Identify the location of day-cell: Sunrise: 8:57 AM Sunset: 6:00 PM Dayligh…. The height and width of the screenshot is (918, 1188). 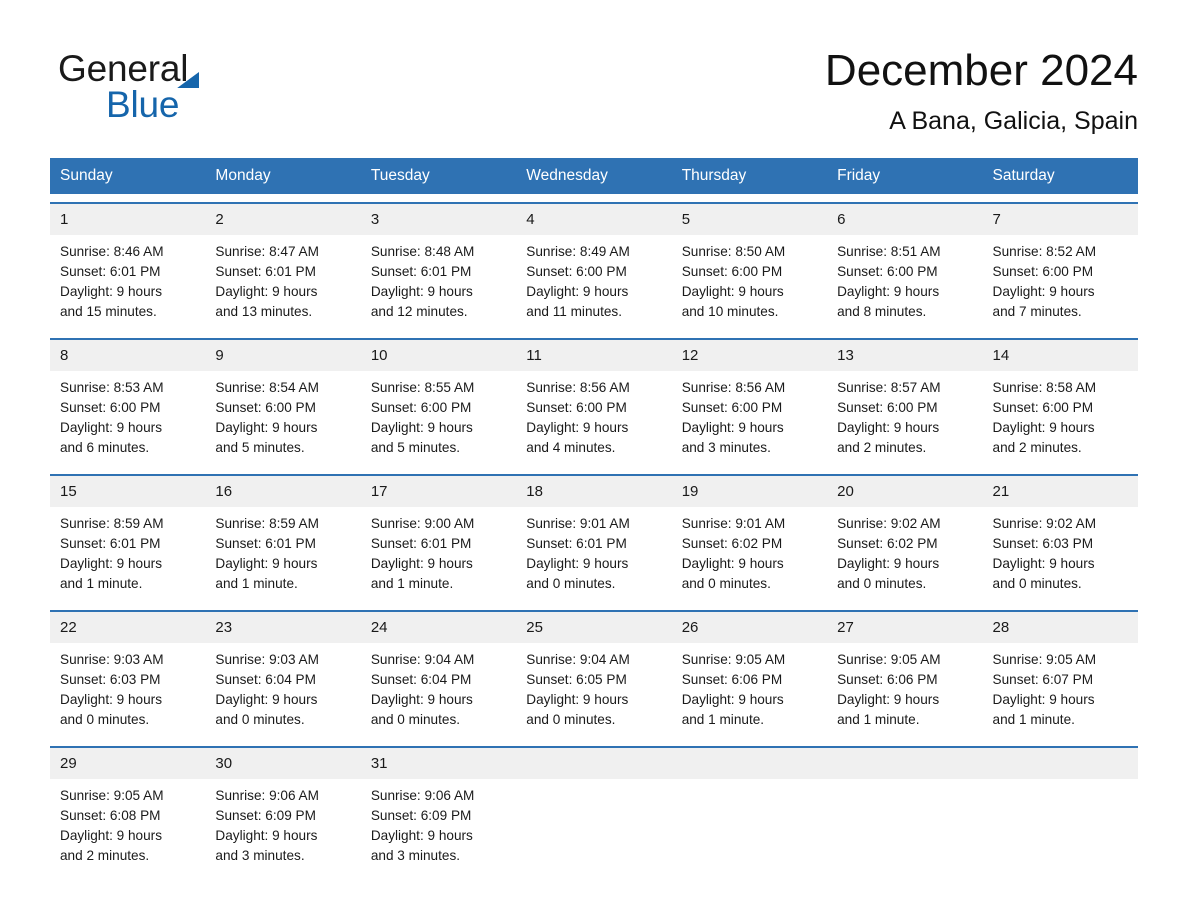
(904, 418).